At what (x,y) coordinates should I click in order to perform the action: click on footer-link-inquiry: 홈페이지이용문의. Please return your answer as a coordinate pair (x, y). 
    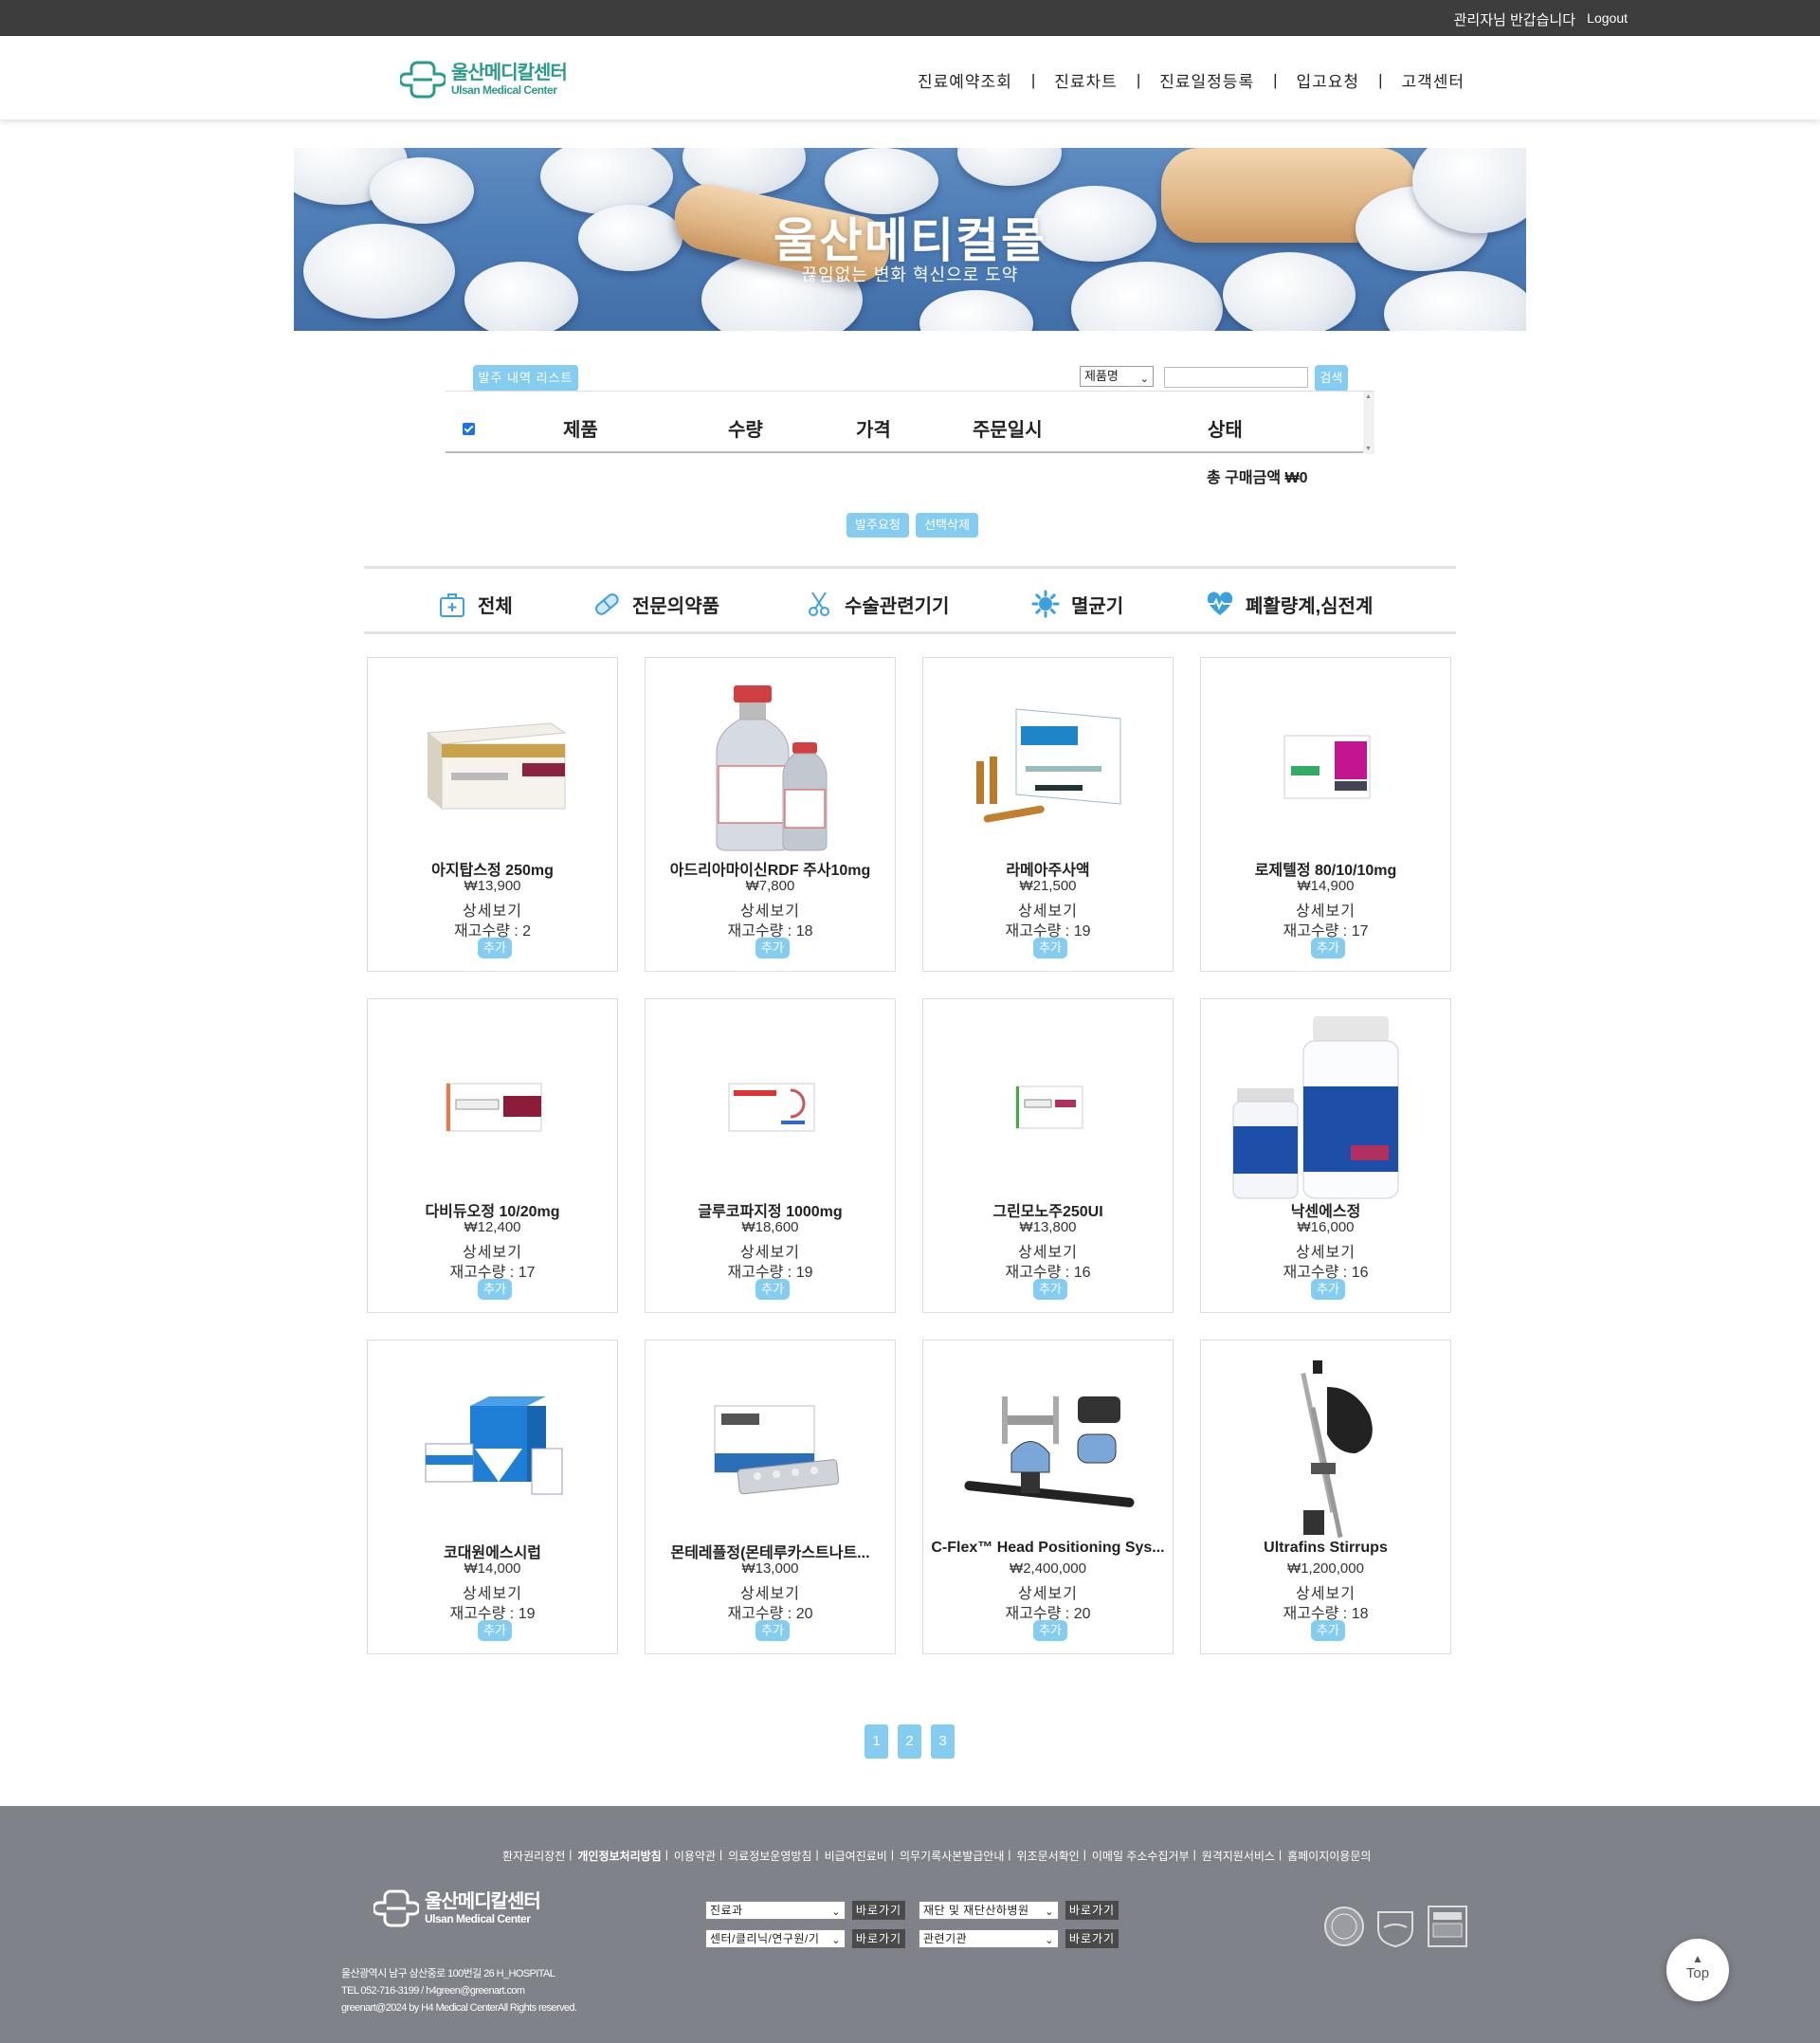
    Looking at the image, I should click on (1329, 1856).